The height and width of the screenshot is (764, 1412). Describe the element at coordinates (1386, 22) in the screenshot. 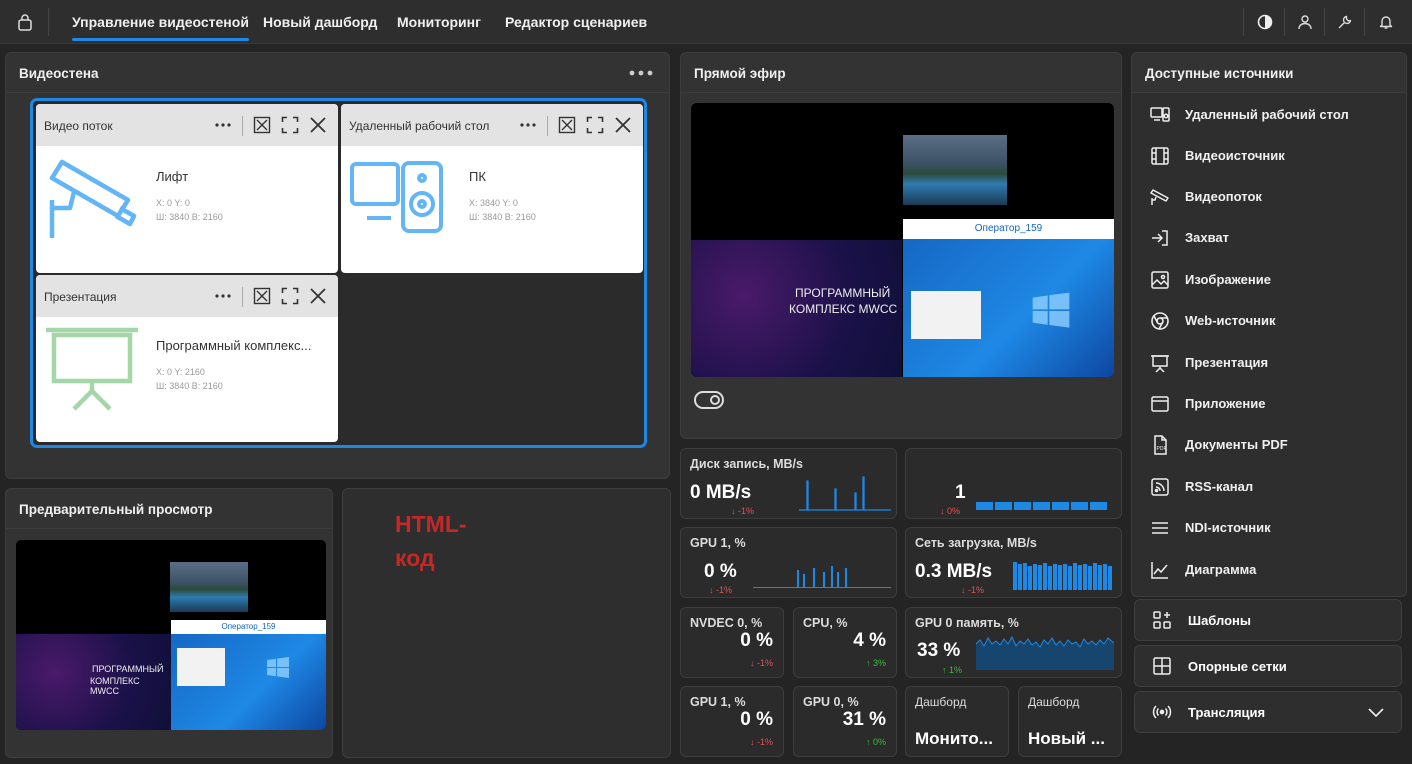

I see `bell-icon` at that location.